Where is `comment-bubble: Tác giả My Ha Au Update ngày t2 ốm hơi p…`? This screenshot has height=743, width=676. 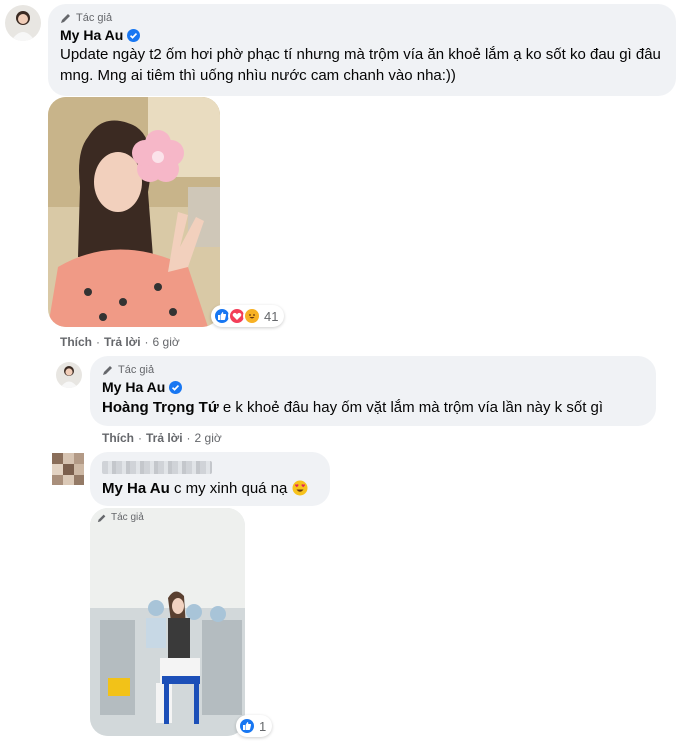
comment-bubble: Tác giả My Ha Au Update ngày t2 ốm hơi p… is located at coordinates (362, 50).